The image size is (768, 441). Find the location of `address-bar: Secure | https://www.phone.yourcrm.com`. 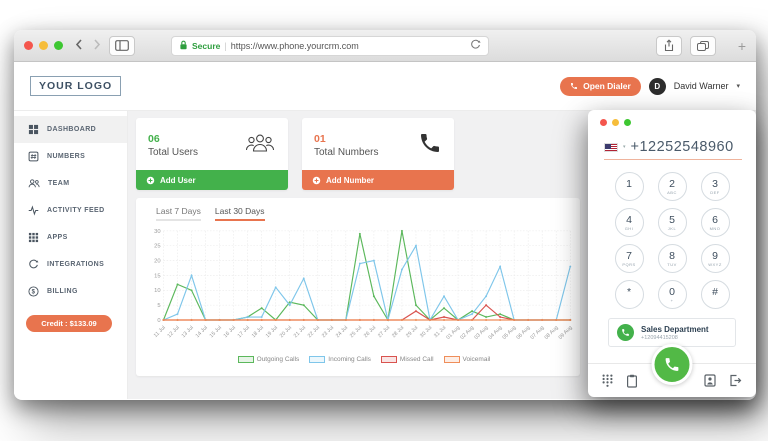

address-bar: Secure | https://www.phone.yourcrm.com is located at coordinates (330, 45).